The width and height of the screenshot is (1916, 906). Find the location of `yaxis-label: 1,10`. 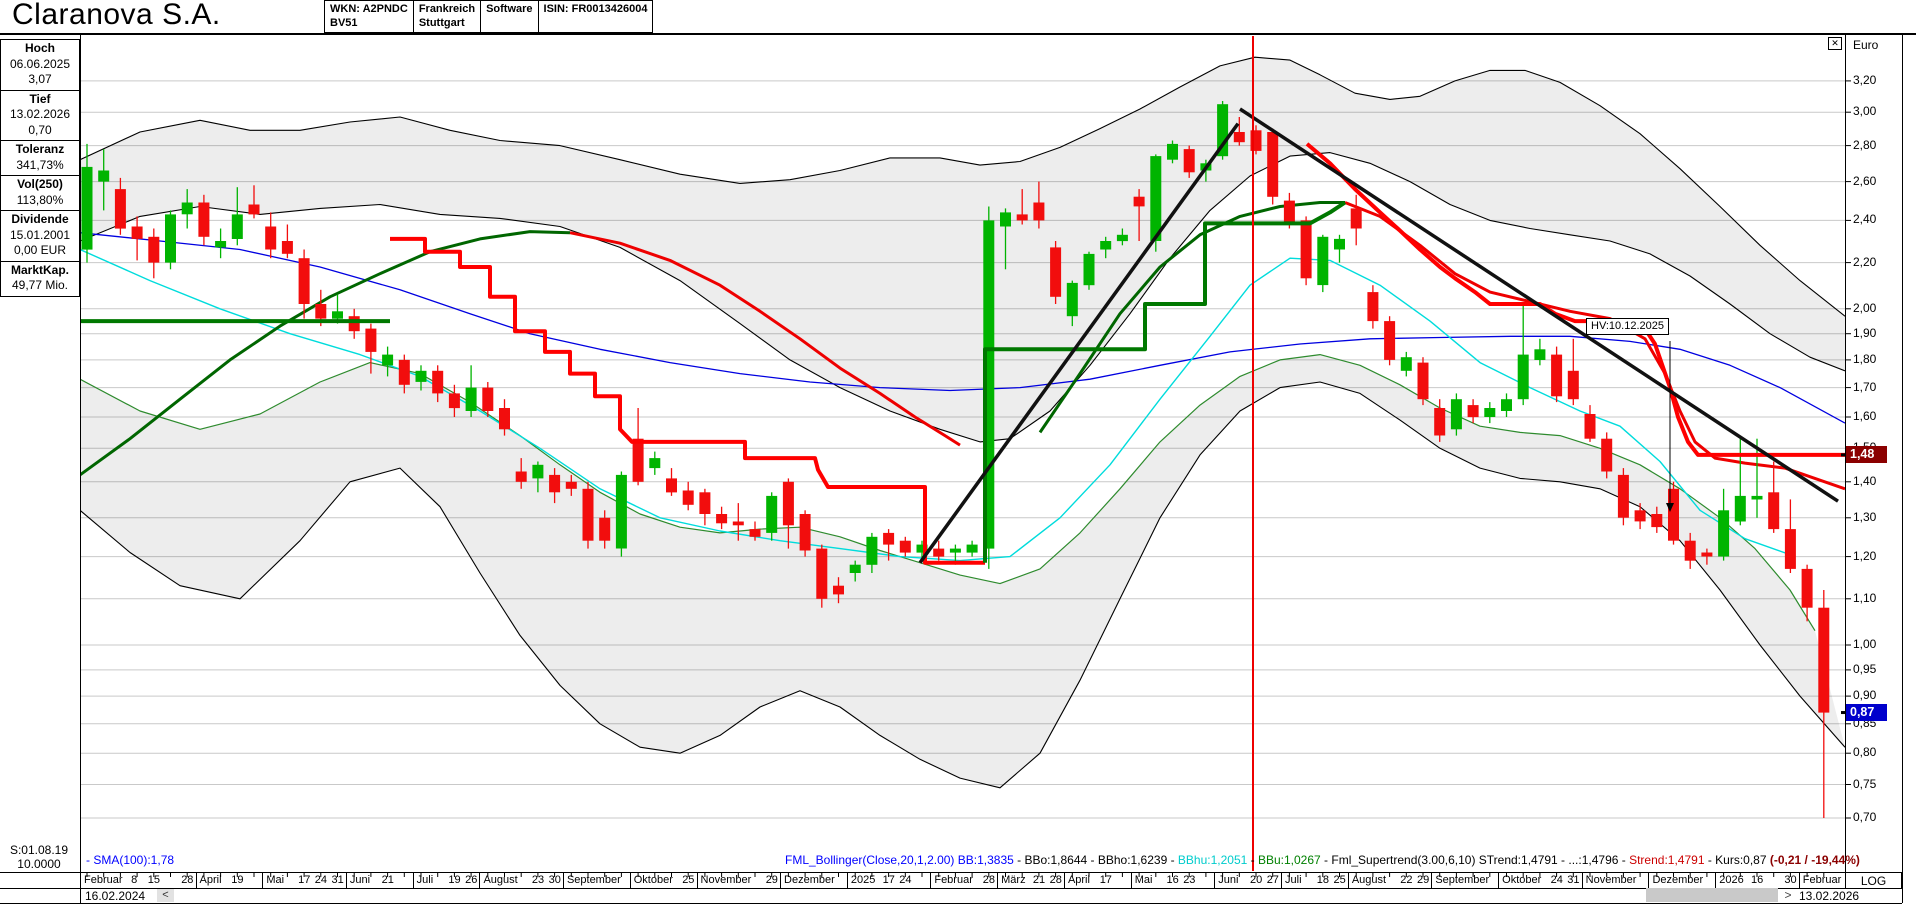

yaxis-label: 1,10 is located at coordinates (1865, 597).